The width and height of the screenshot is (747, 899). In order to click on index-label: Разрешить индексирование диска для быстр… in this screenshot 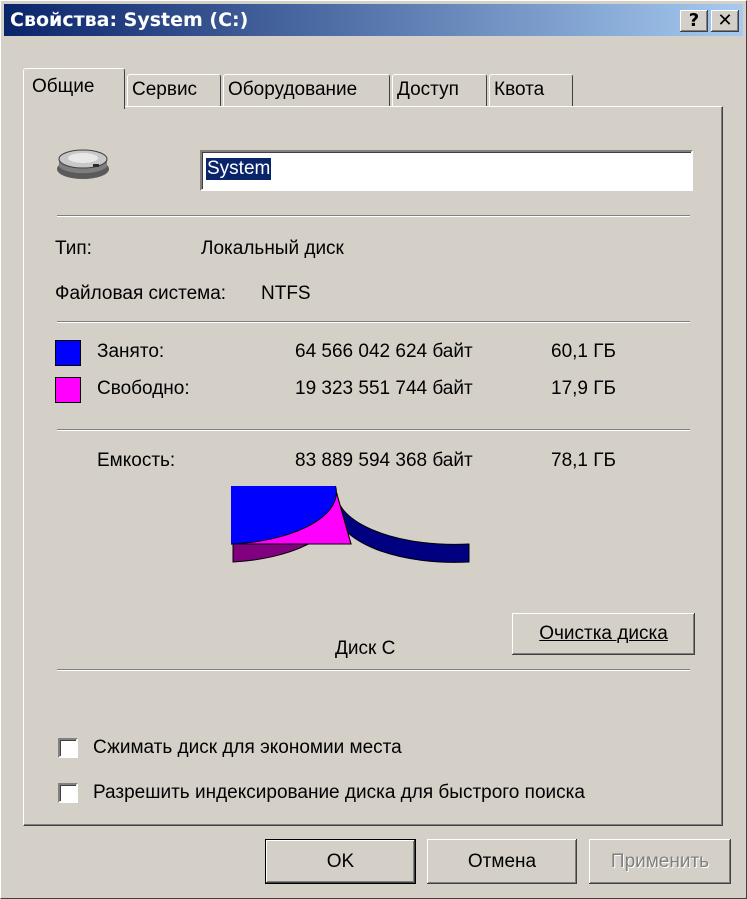, I will do `click(339, 793)`.